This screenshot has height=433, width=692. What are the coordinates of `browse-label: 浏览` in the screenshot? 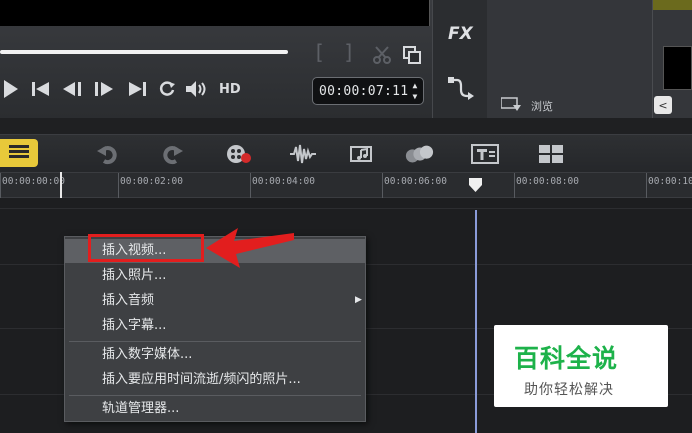 It's located at (542, 106).